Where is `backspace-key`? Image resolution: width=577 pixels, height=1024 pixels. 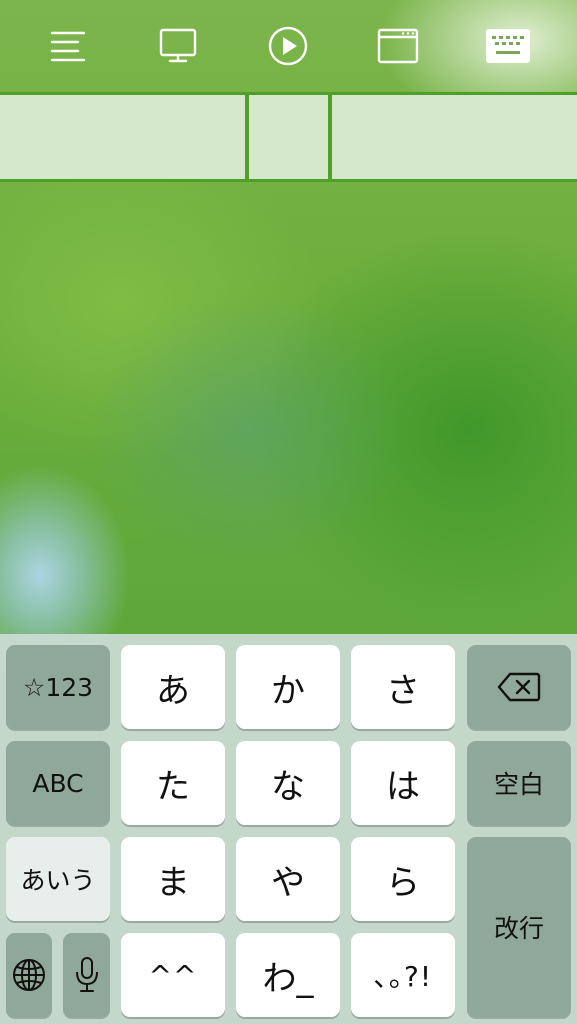
backspace-key is located at coordinates (519, 687).